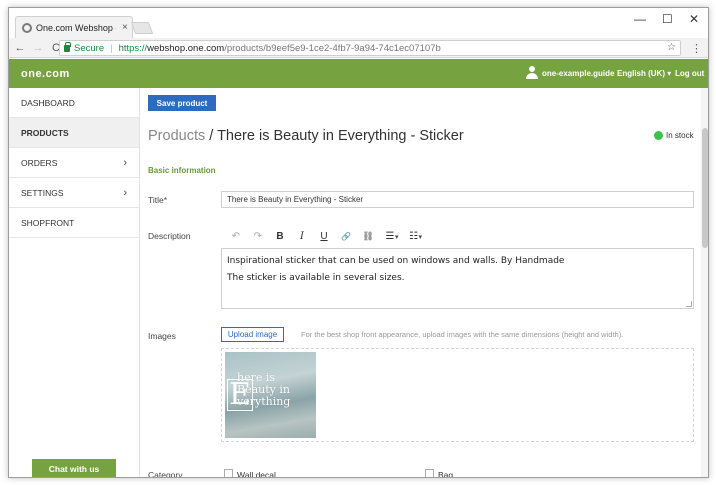 The width and height of the screenshot is (716, 485). Describe the element at coordinates (263, 390) in the screenshot. I see `product-image-text: here is Beauty in verything` at that location.